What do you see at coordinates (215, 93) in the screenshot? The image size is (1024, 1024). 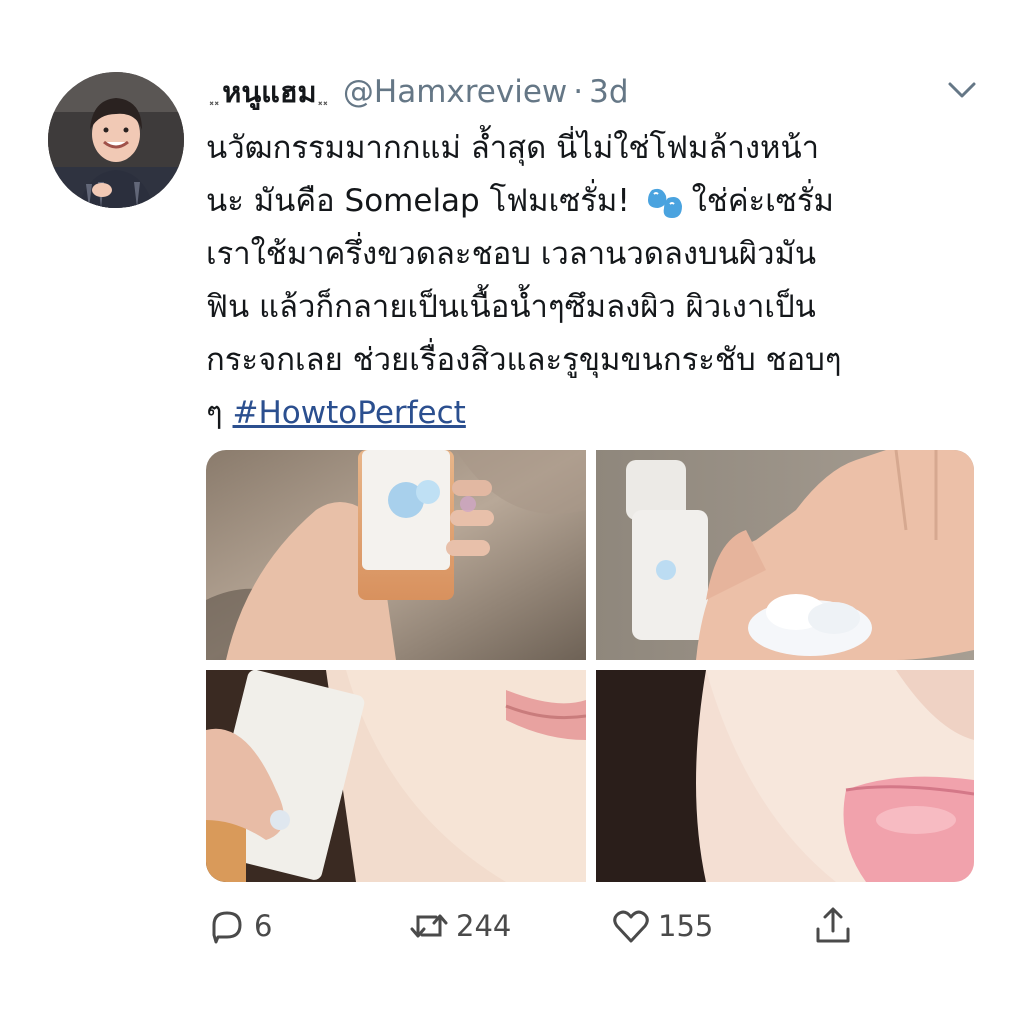 I see `sparkle-decoration-left: ⸼⸼` at bounding box center [215, 93].